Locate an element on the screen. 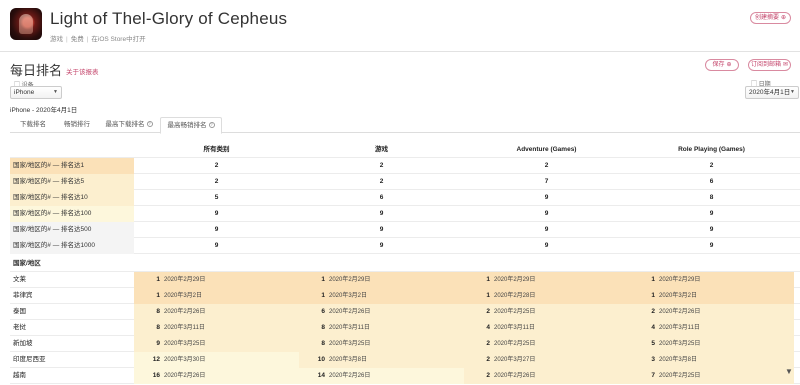  about-report-link: 关于该报表 is located at coordinates (82, 71).